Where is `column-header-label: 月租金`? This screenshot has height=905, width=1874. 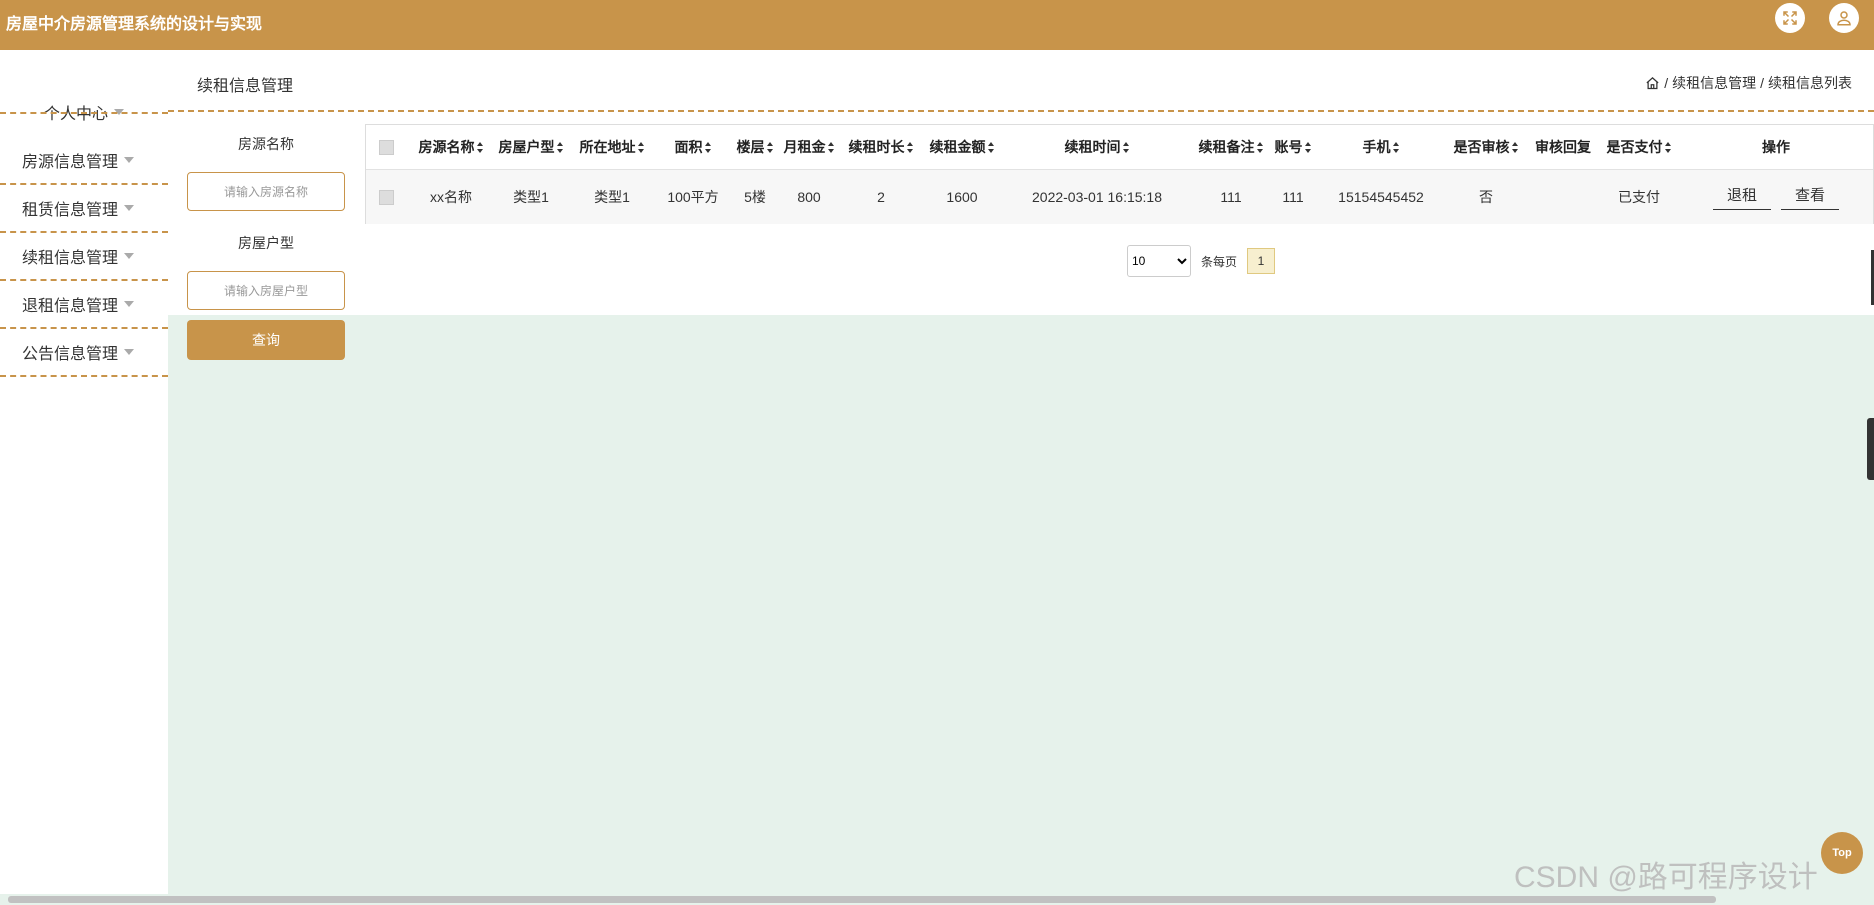 column-header-label: 月租金 is located at coordinates (805, 147).